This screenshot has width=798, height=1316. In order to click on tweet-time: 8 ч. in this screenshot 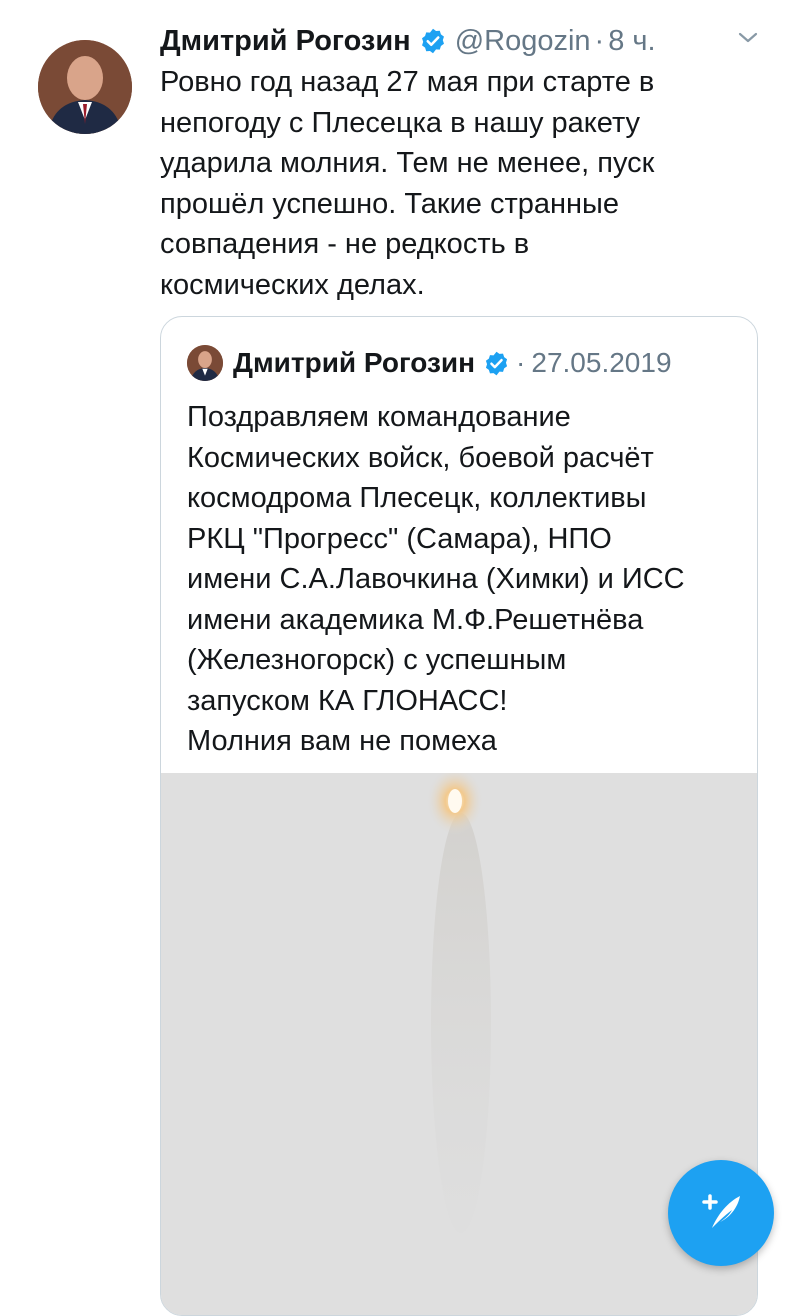, I will do `click(631, 41)`.